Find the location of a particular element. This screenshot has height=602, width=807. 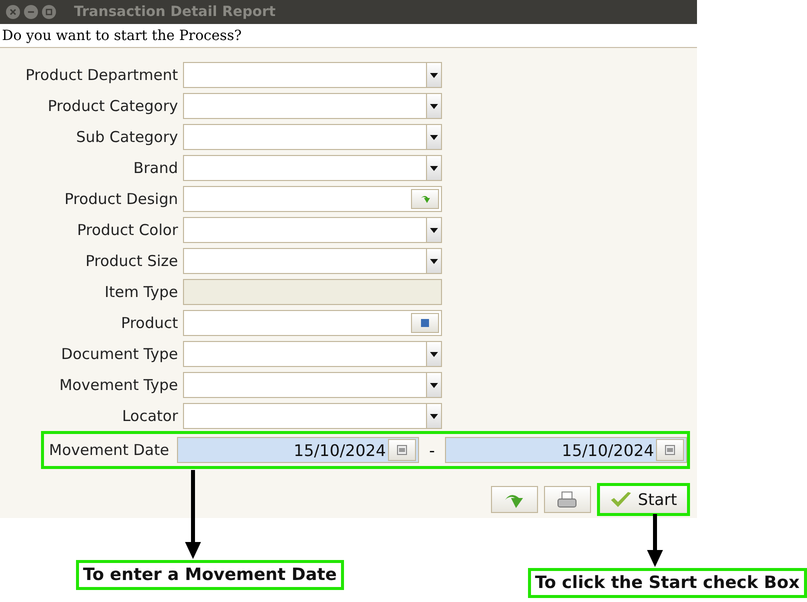

printer-icon is located at coordinates (567, 499).